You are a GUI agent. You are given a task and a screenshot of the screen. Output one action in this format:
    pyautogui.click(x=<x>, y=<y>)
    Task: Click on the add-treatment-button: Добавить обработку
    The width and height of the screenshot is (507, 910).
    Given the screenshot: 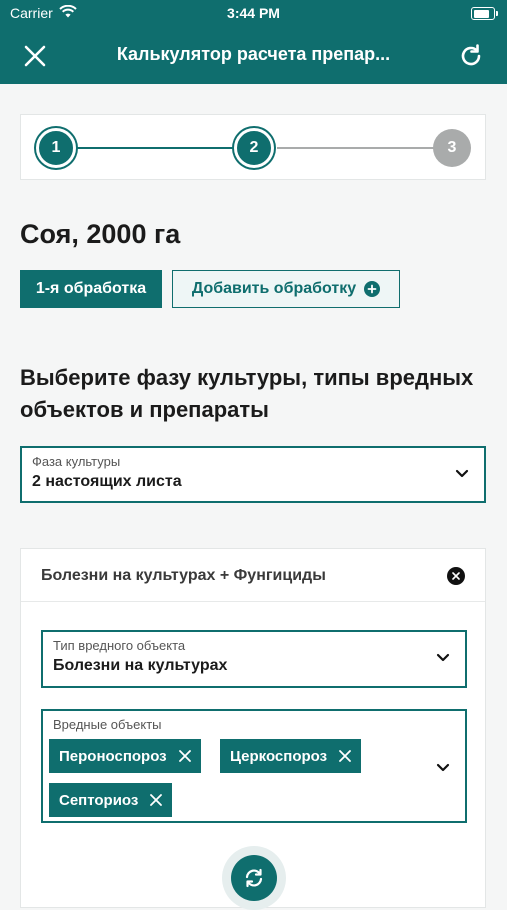 What is the action you would take?
    pyautogui.click(x=286, y=289)
    